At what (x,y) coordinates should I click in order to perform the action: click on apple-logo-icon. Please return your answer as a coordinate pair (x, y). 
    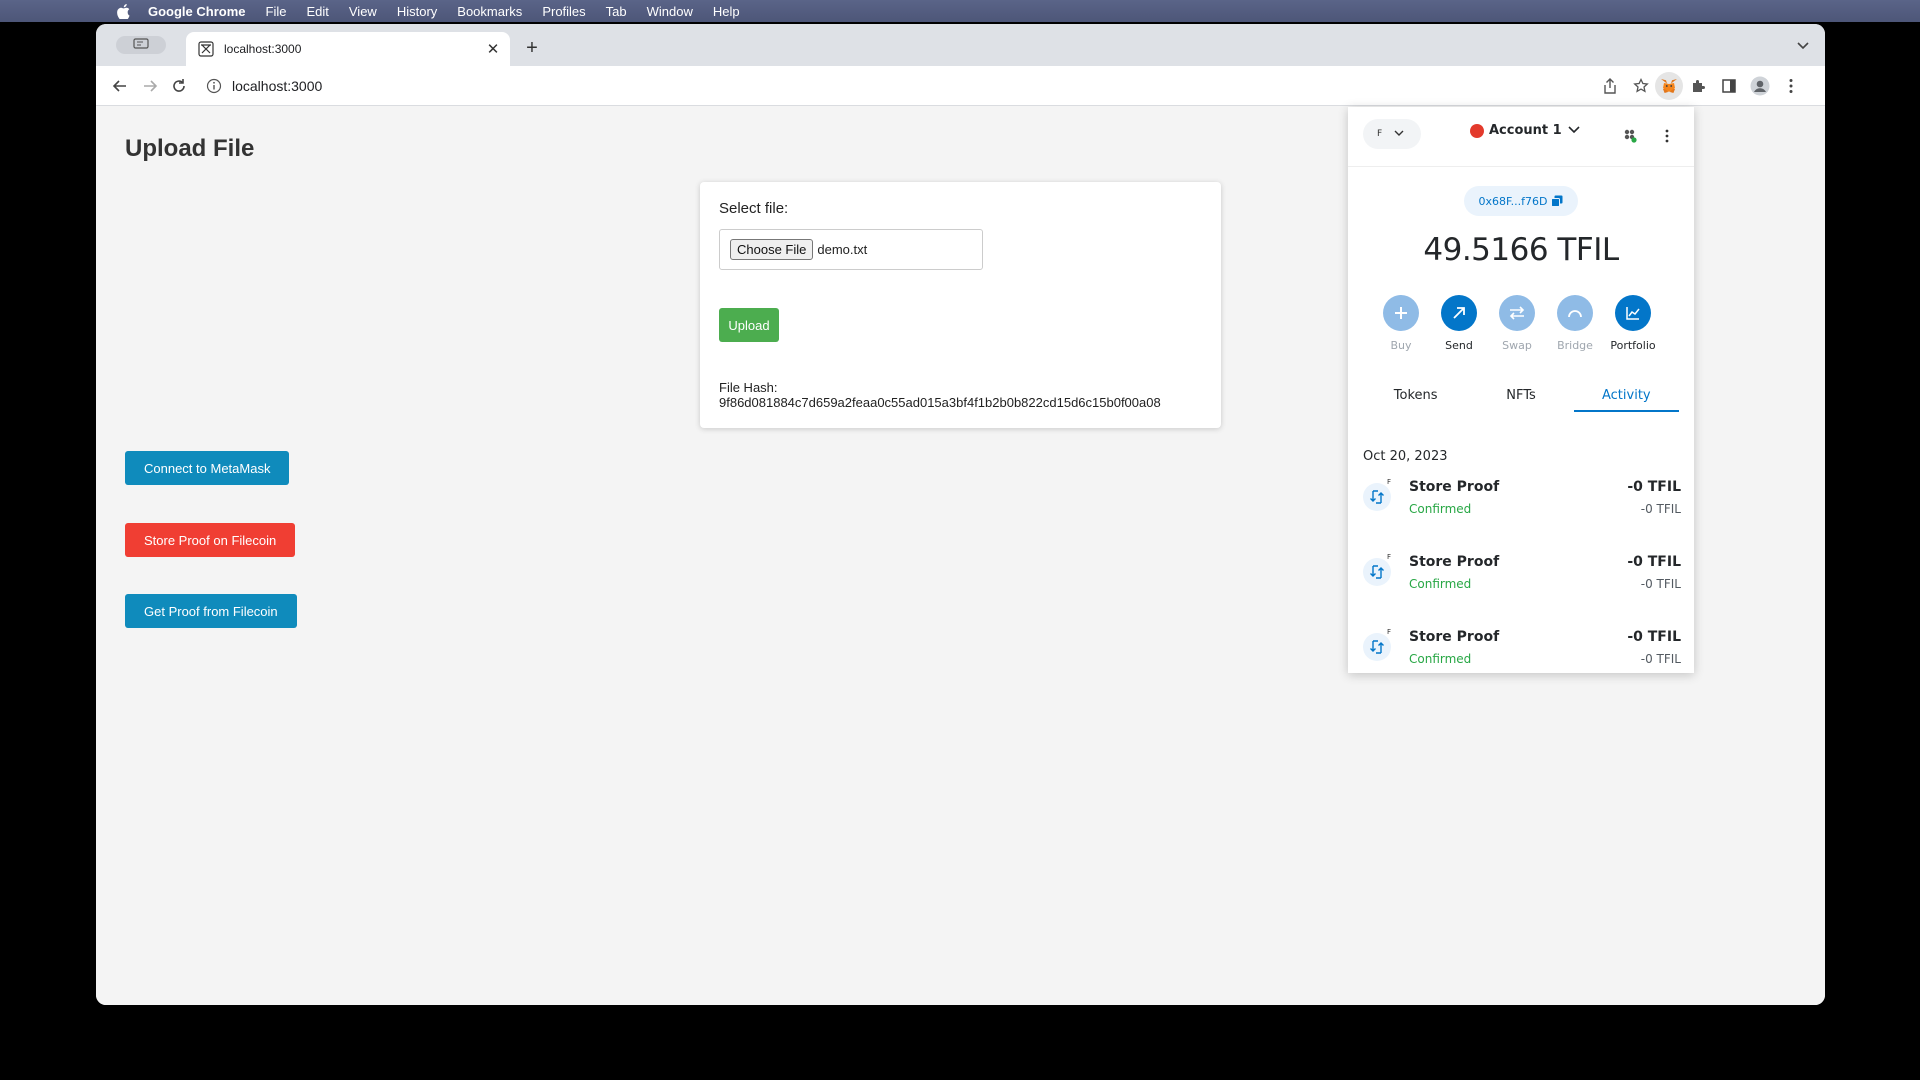
    Looking at the image, I should click on (123, 11).